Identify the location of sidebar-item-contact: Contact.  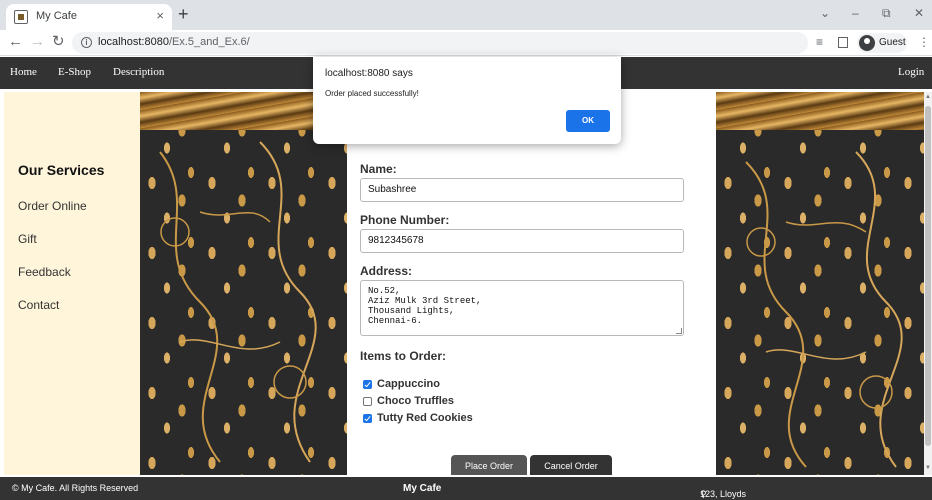
(38, 305).